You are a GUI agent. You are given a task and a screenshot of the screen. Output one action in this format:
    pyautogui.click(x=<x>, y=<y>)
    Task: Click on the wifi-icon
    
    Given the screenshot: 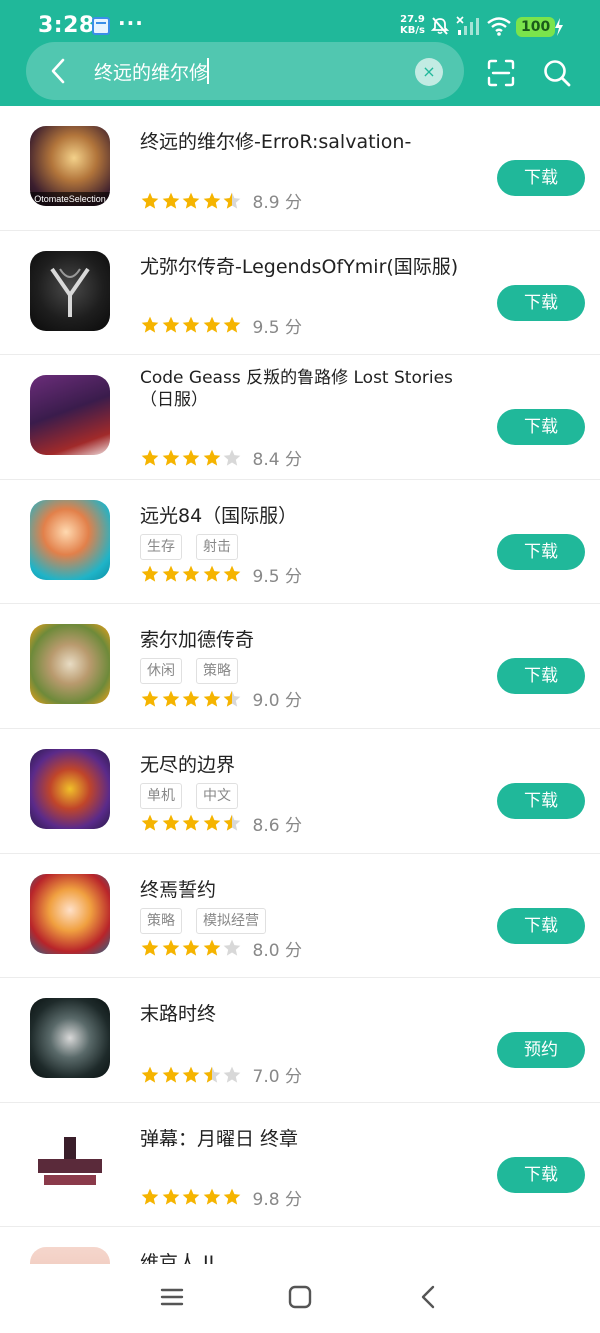 What is the action you would take?
    pyautogui.click(x=499, y=26)
    